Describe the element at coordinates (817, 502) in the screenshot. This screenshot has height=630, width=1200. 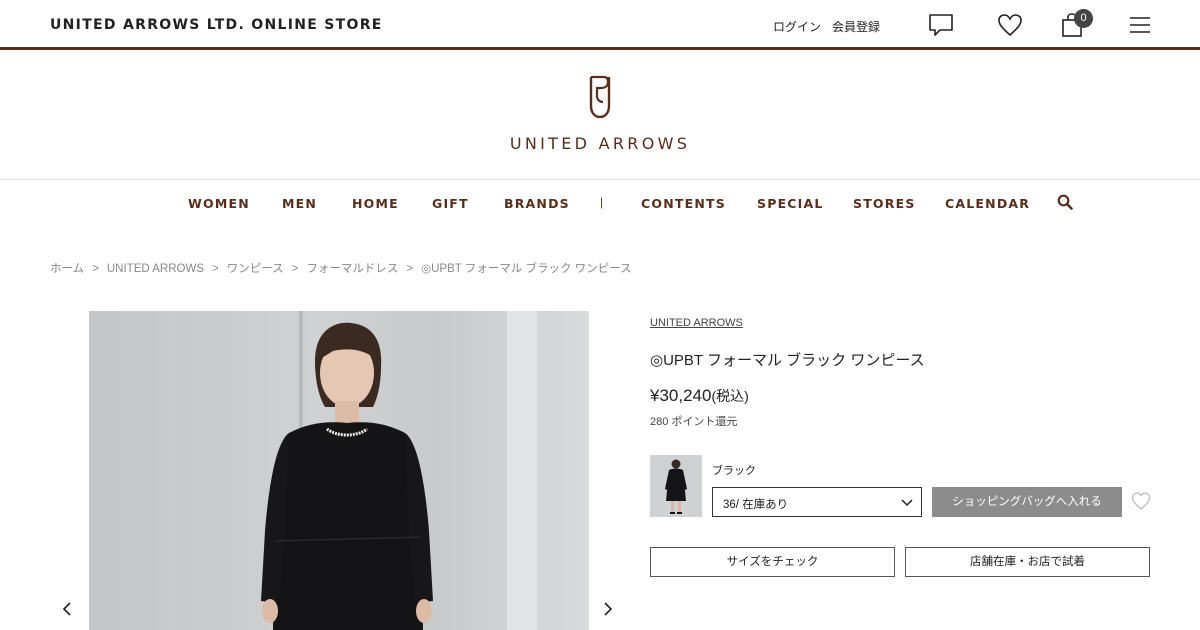
I see `size-select: 36/ 在庫あり` at that location.